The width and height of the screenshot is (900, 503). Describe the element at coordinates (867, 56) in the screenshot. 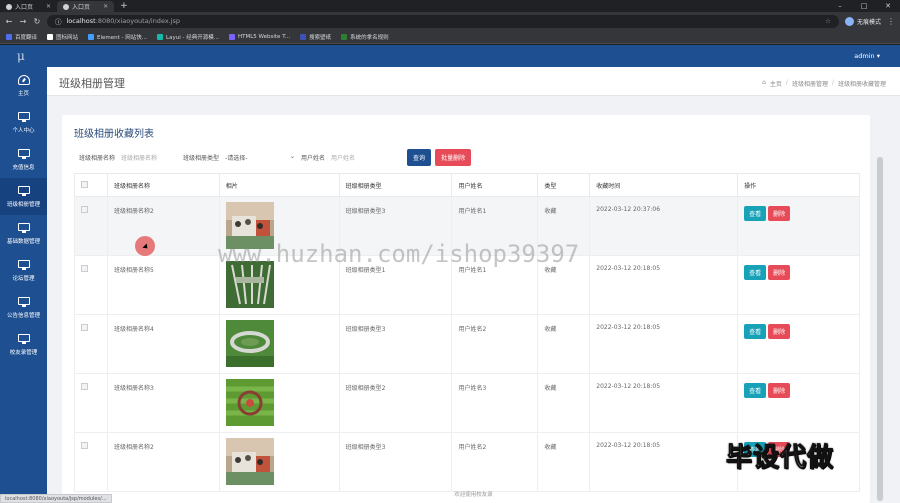

I see `user-menu: admin ▾` at that location.